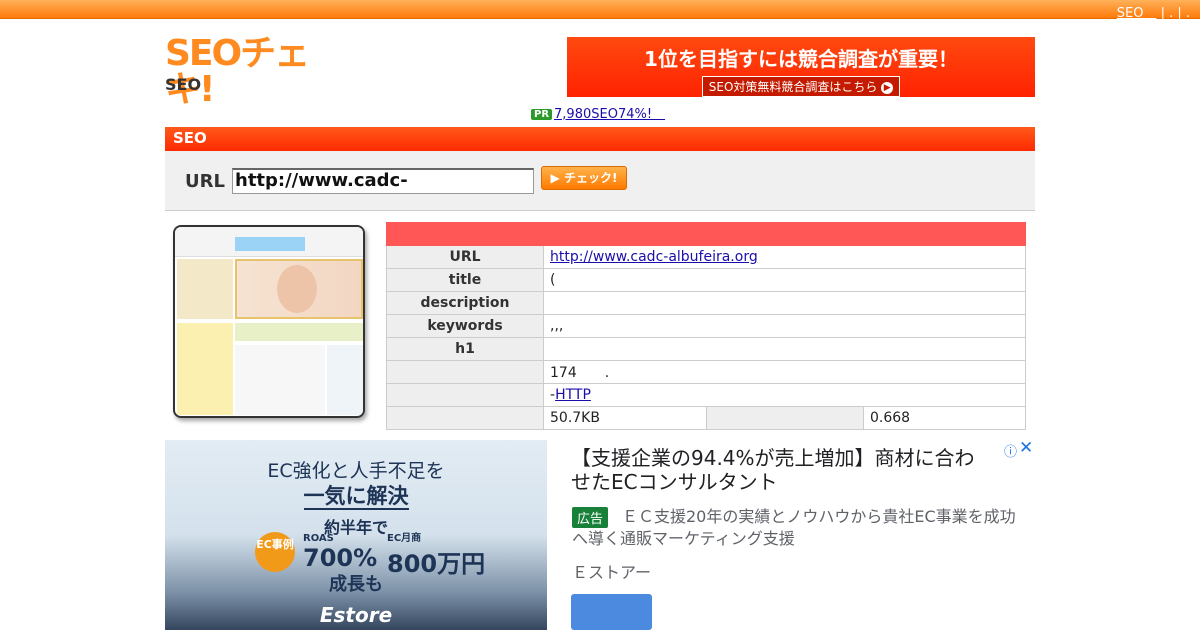  Describe the element at coordinates (706, 234) in the screenshot. I see `result-table-header` at that location.